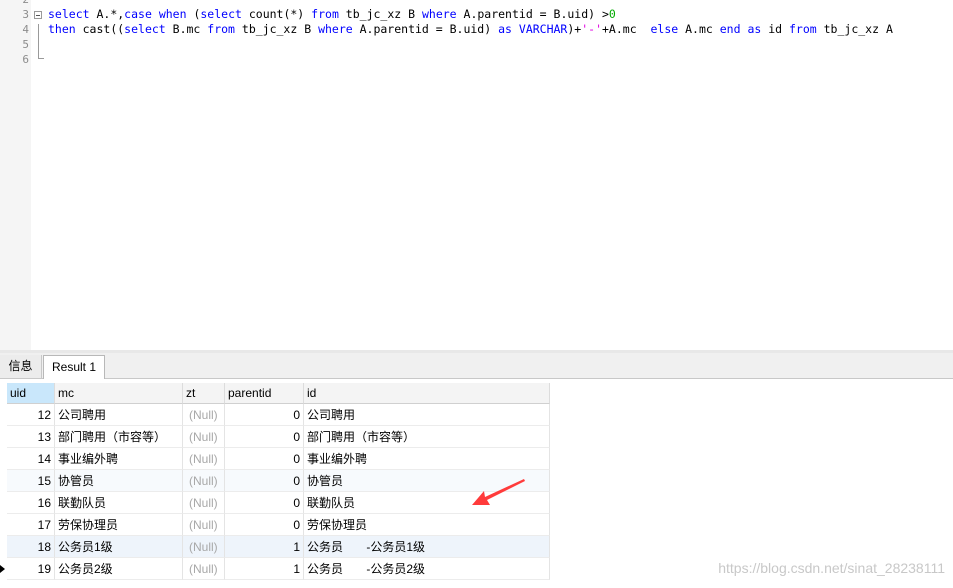 Image resolution: width=953 pixels, height=588 pixels. What do you see at coordinates (730, 29) in the screenshot?
I see `keyword: end` at bounding box center [730, 29].